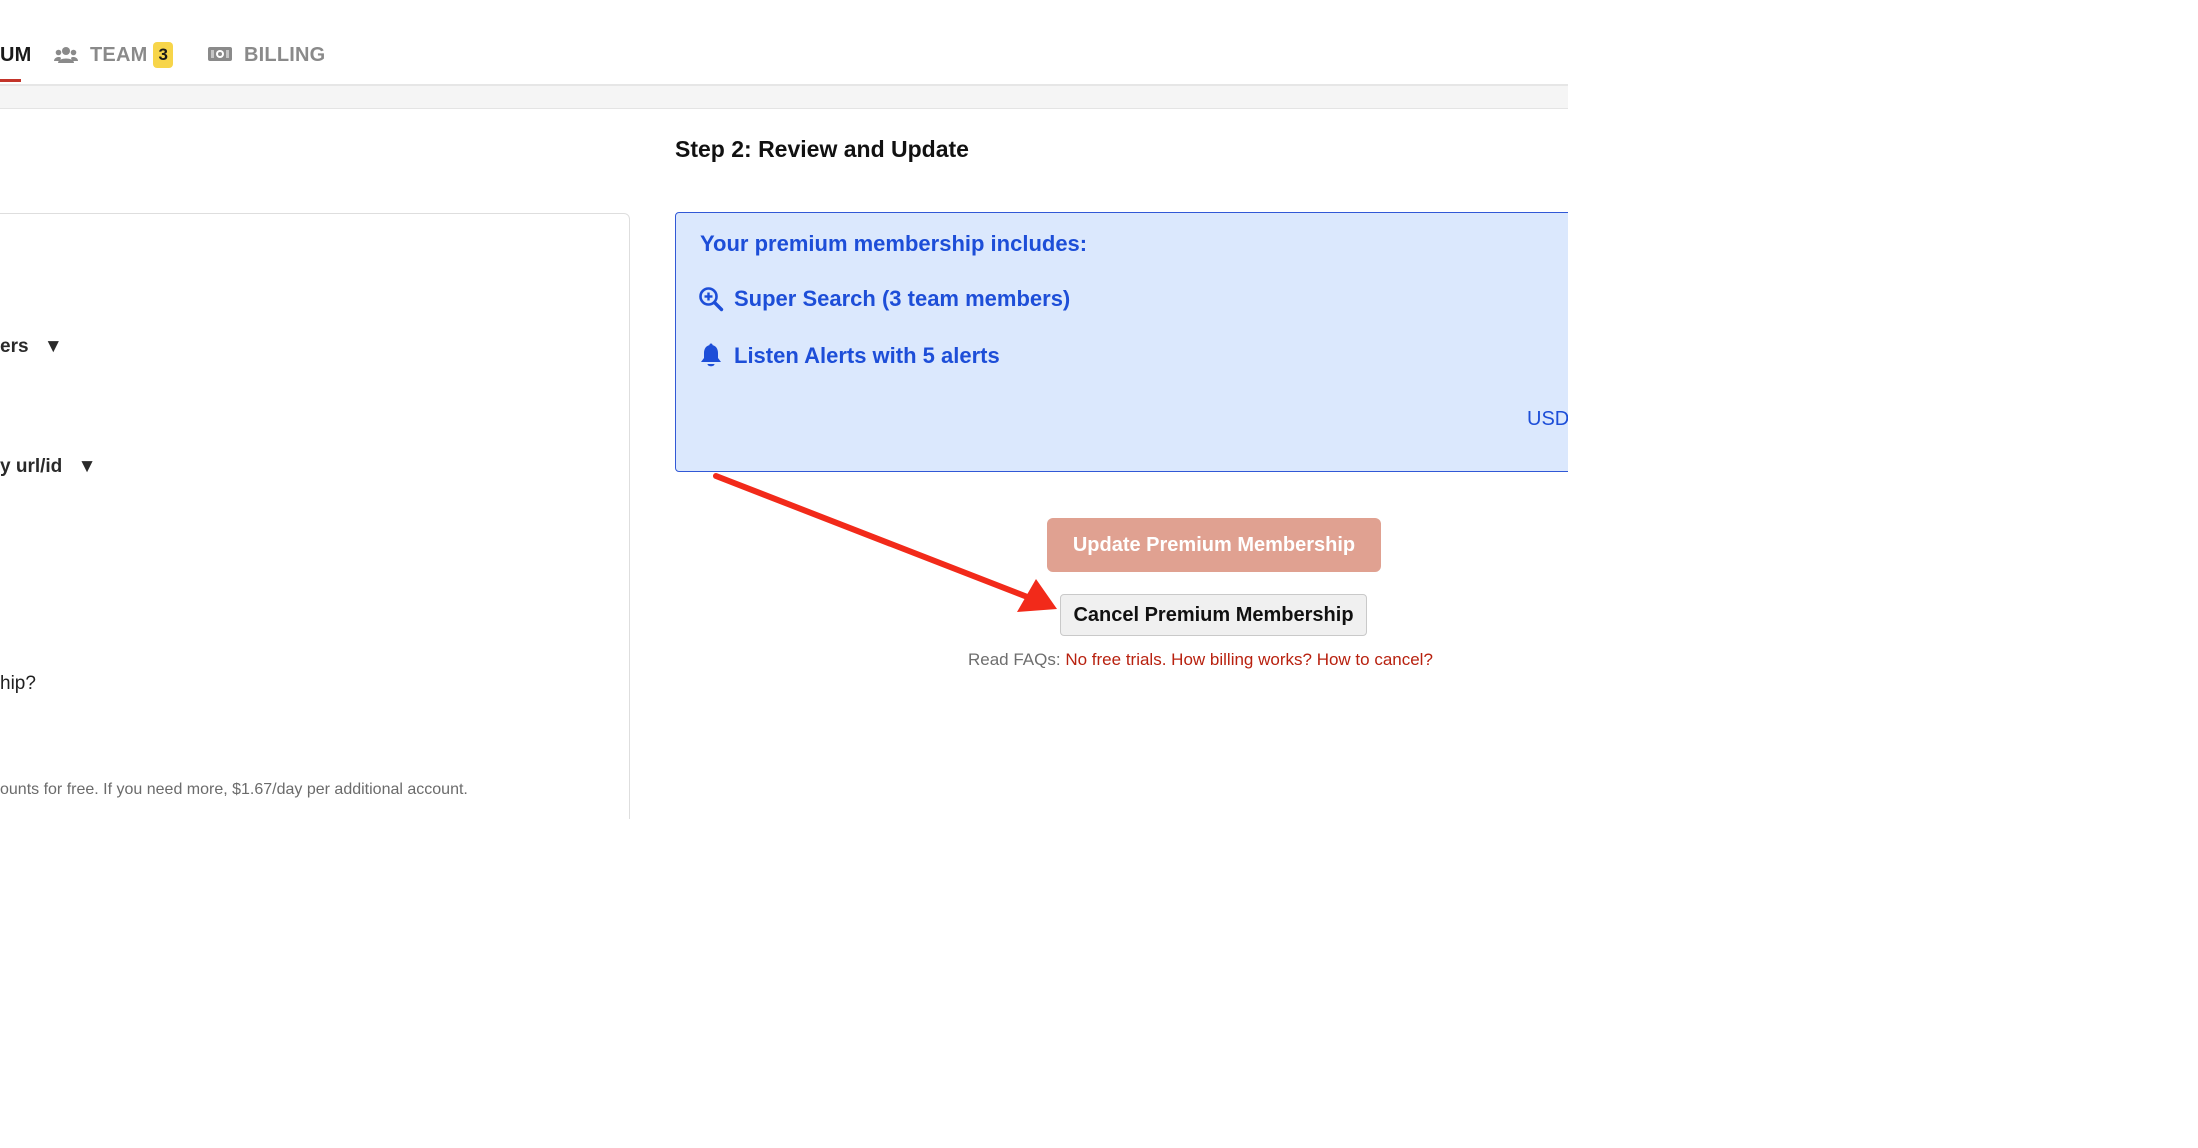  What do you see at coordinates (1547, 419) in the screenshot?
I see `price-currency: USD` at bounding box center [1547, 419].